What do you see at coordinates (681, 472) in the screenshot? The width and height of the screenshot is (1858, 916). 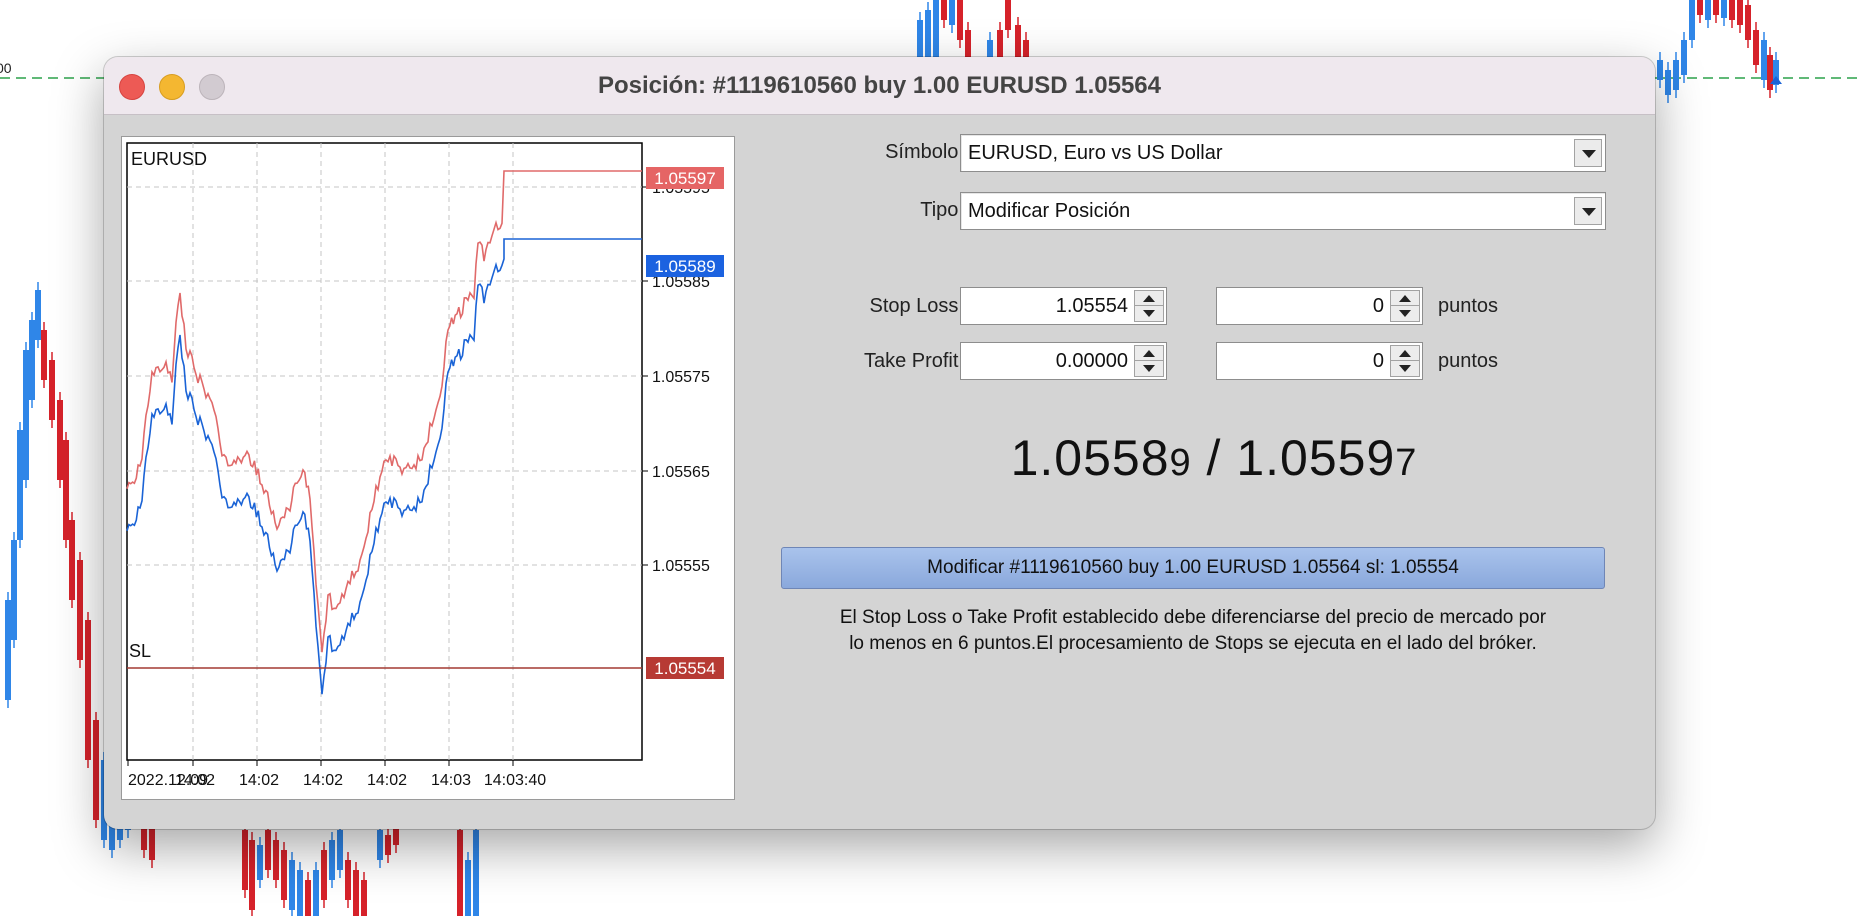 I see `price-tick-label: 1.05565` at bounding box center [681, 472].